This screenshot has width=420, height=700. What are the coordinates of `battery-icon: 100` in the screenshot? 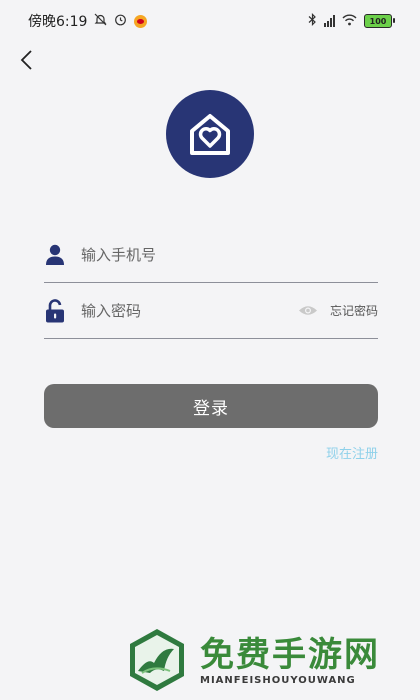 It's located at (379, 21).